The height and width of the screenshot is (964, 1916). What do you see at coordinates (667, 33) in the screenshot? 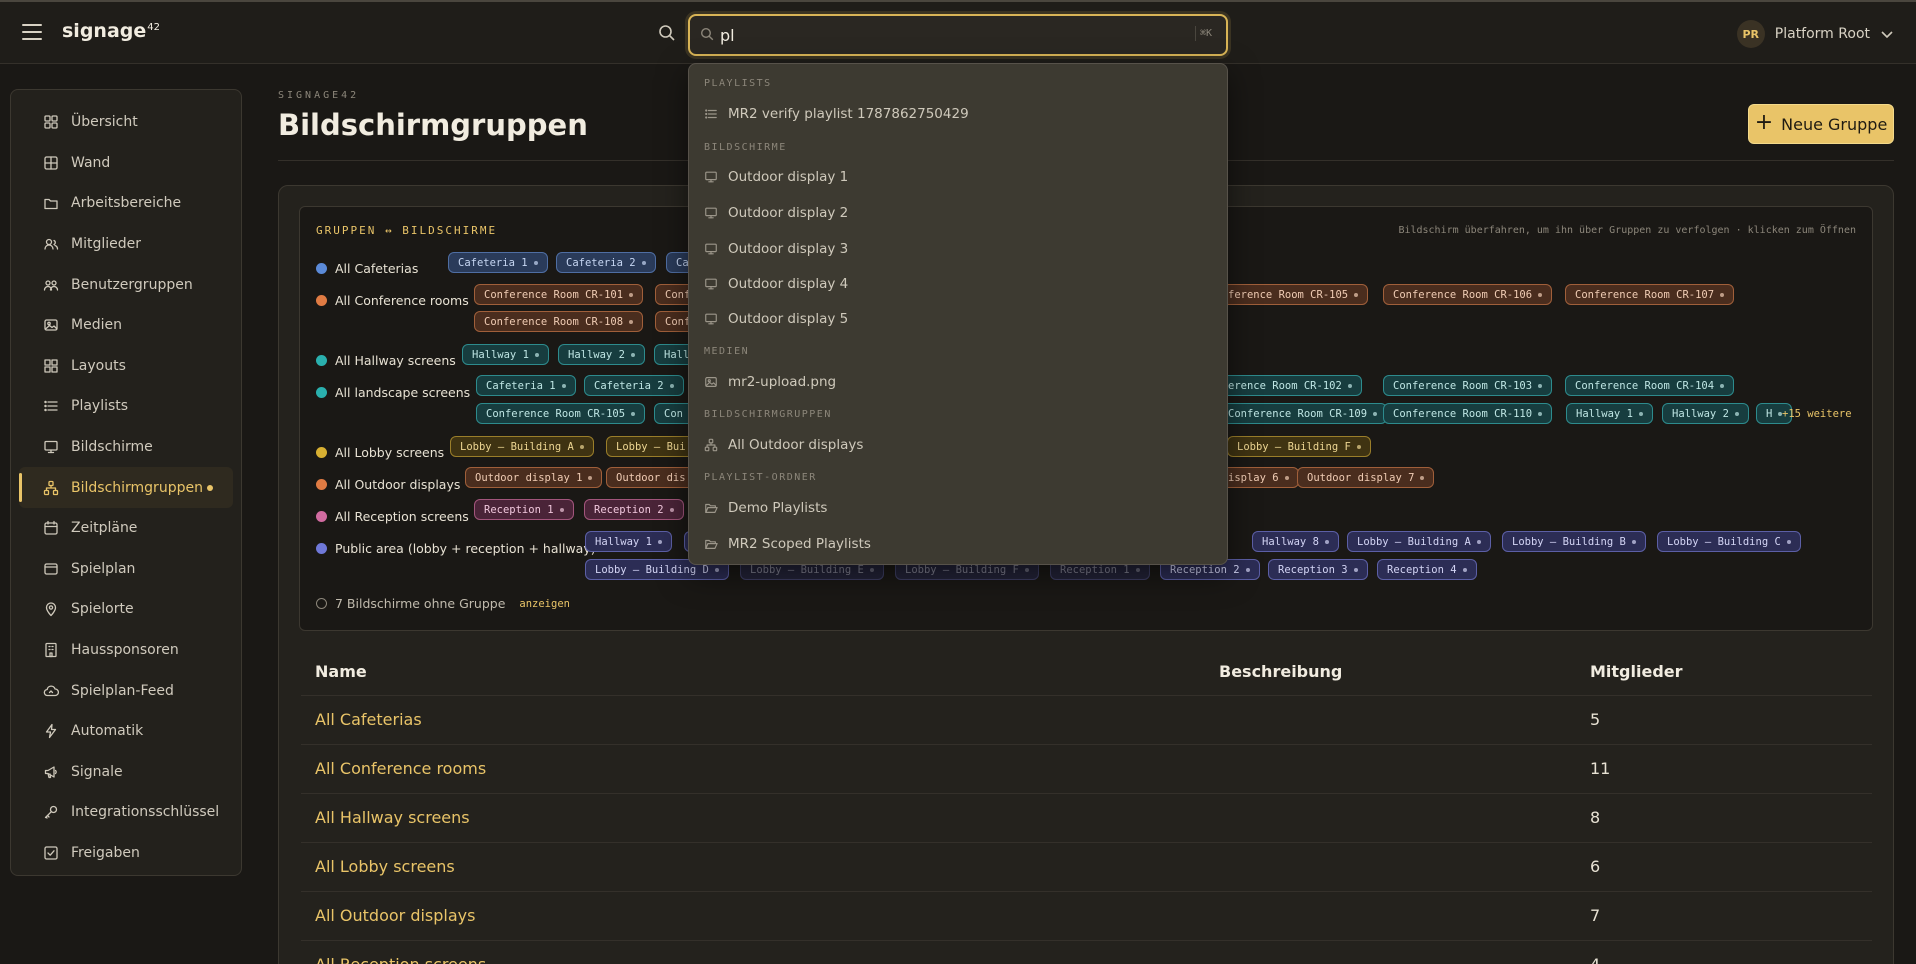
I see `search-icon` at bounding box center [667, 33].